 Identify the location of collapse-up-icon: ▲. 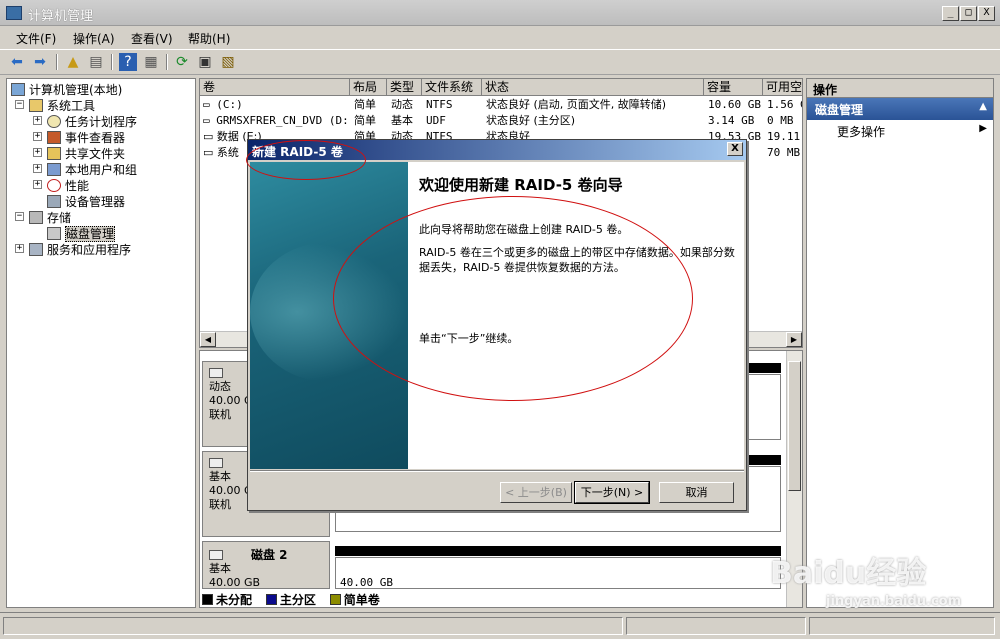
(983, 106).